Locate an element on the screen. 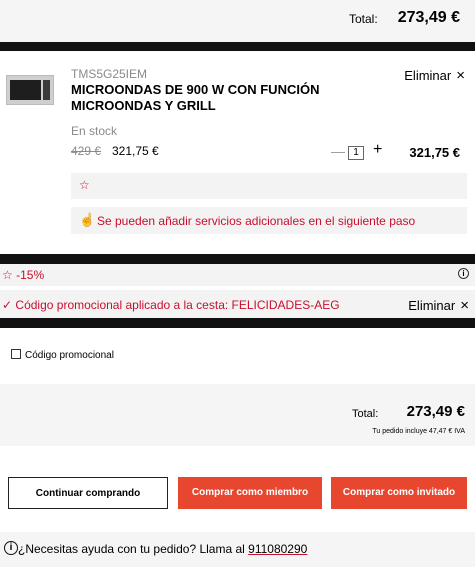  total-label: Total: is located at coordinates (363, 19).